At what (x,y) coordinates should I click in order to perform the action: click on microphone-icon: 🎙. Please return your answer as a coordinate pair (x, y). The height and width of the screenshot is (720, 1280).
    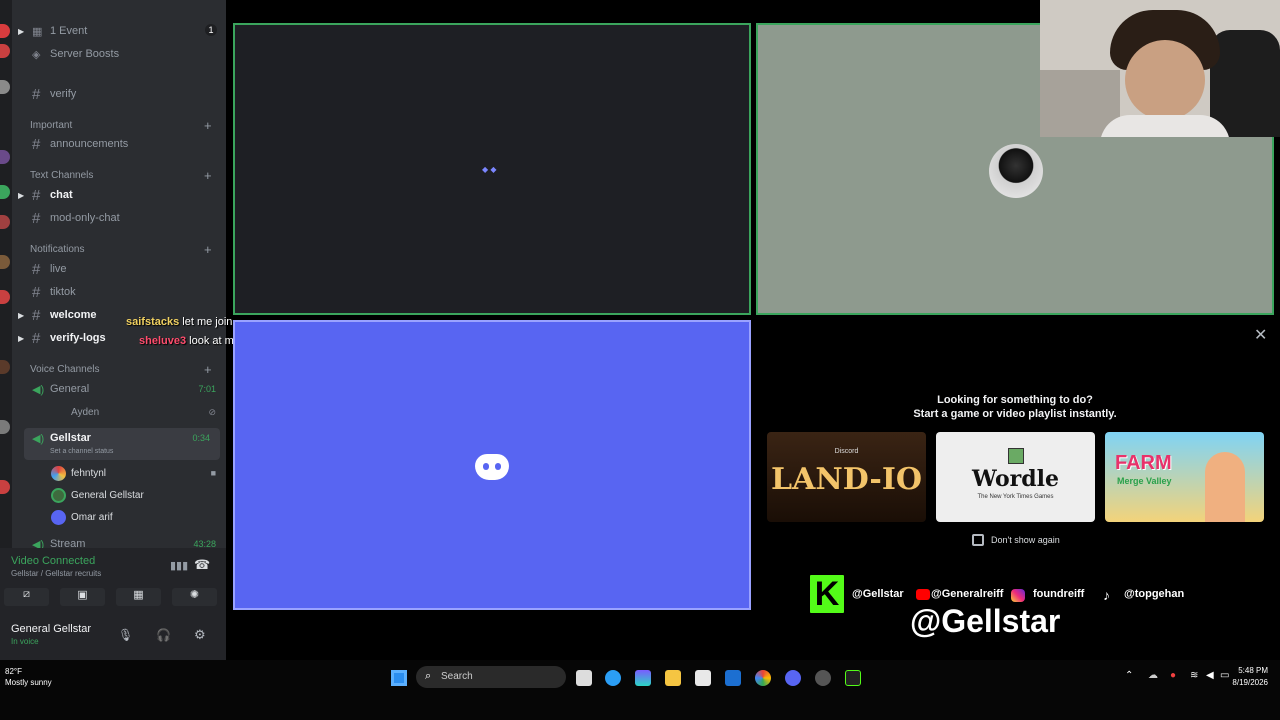
    Looking at the image, I should click on (125, 635).